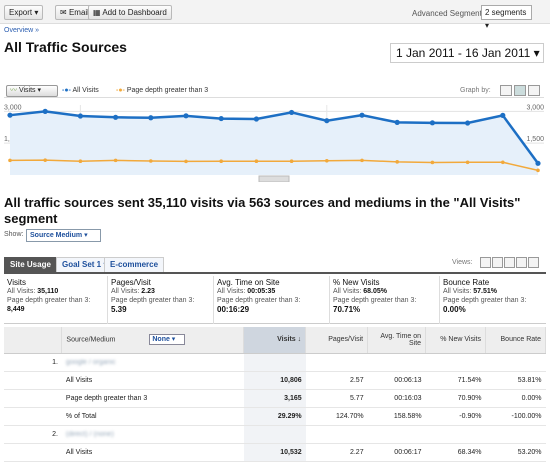 Image resolution: width=550 pixels, height=473 pixels. I want to click on y-tick-label-left: 3,000, so click(13, 107).